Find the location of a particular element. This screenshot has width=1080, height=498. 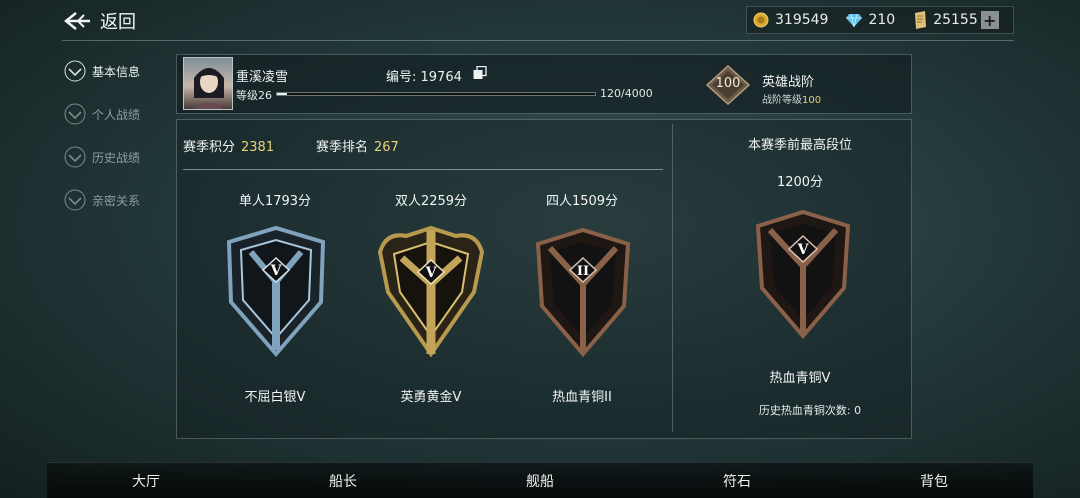

back-label: 返回 is located at coordinates (118, 22).